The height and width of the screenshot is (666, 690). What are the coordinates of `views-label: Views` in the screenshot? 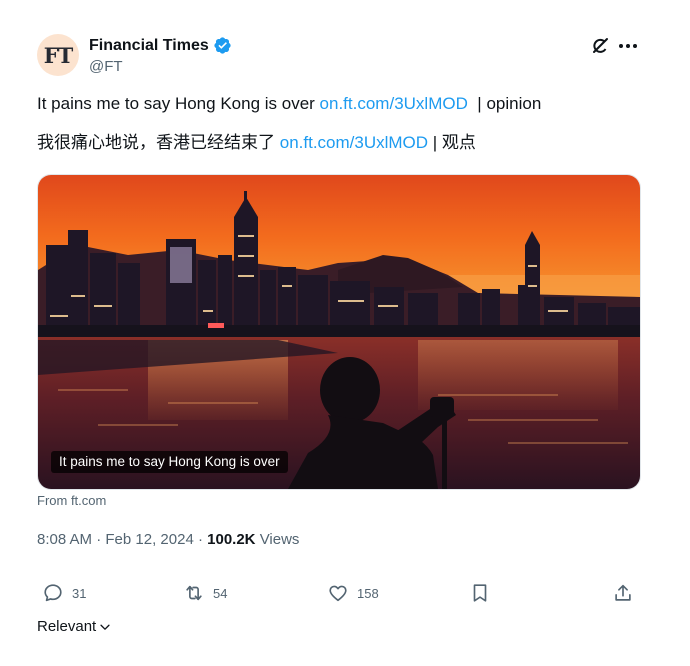 It's located at (279, 539).